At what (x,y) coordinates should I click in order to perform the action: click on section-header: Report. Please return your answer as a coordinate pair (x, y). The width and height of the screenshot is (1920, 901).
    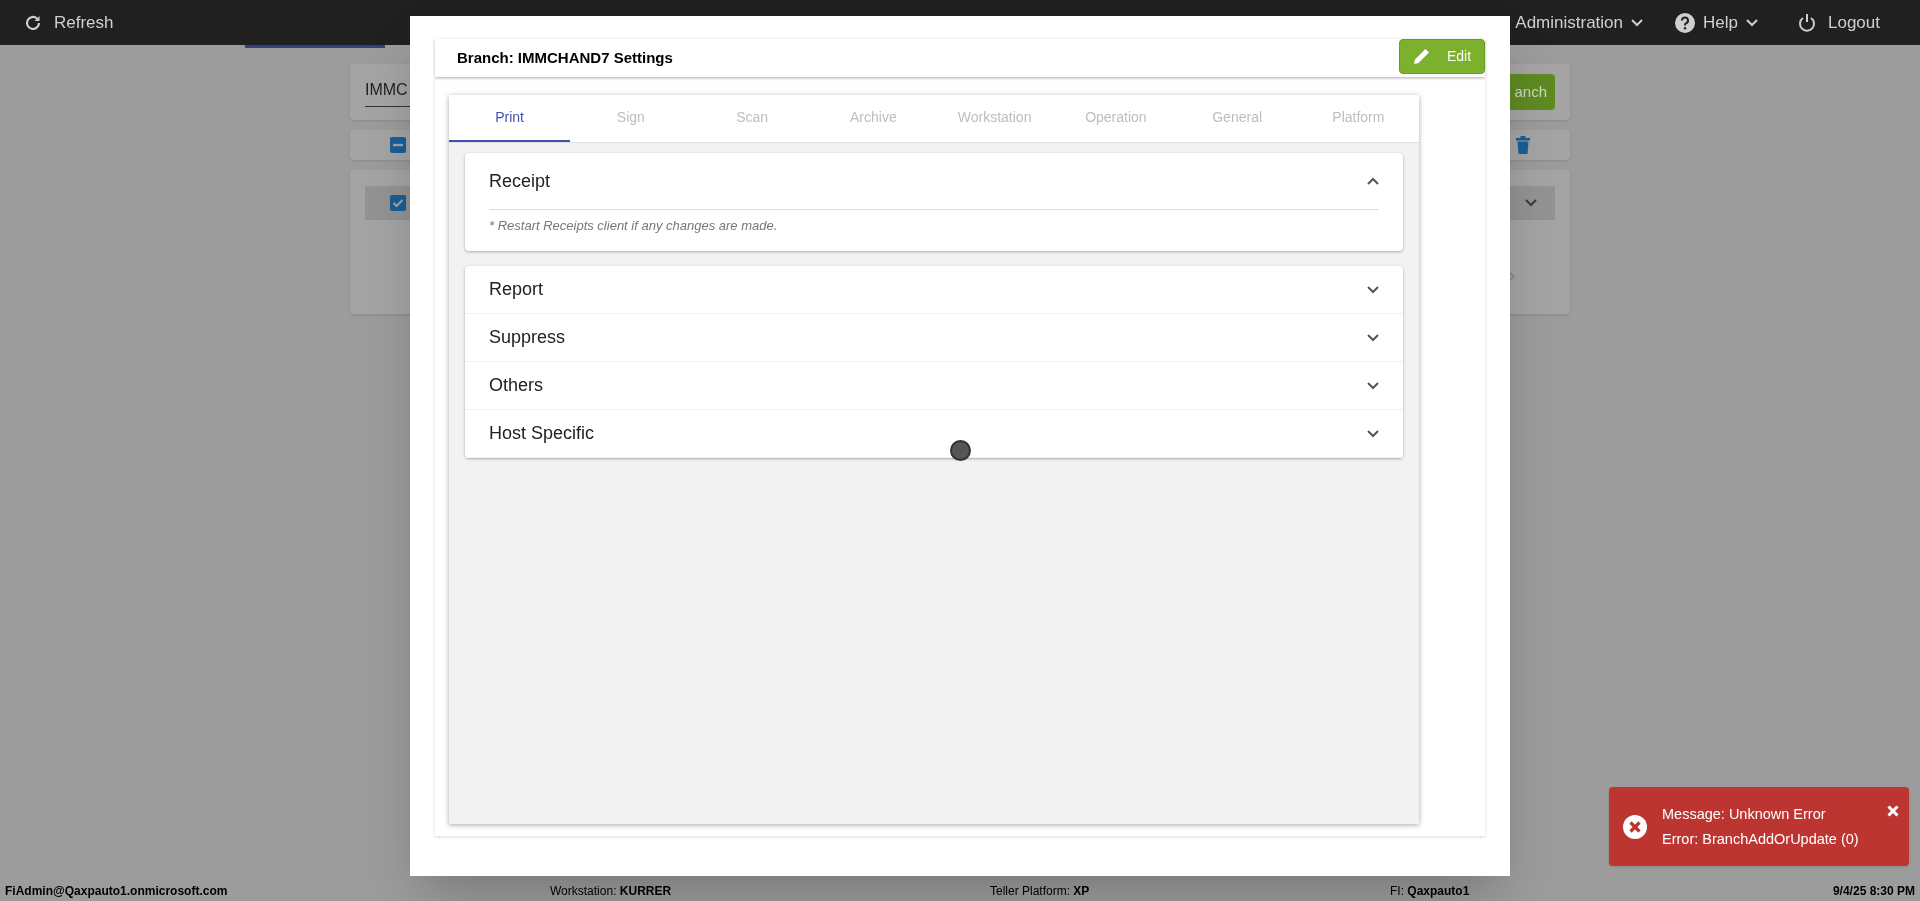
    Looking at the image, I should click on (934, 290).